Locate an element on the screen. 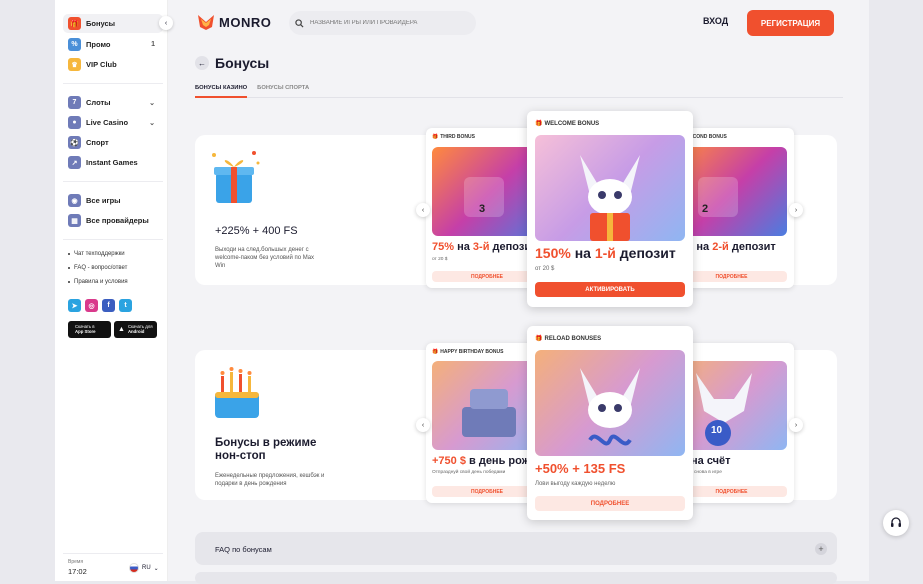 The image size is (923, 584). activate-button: Активировать is located at coordinates (610, 289).